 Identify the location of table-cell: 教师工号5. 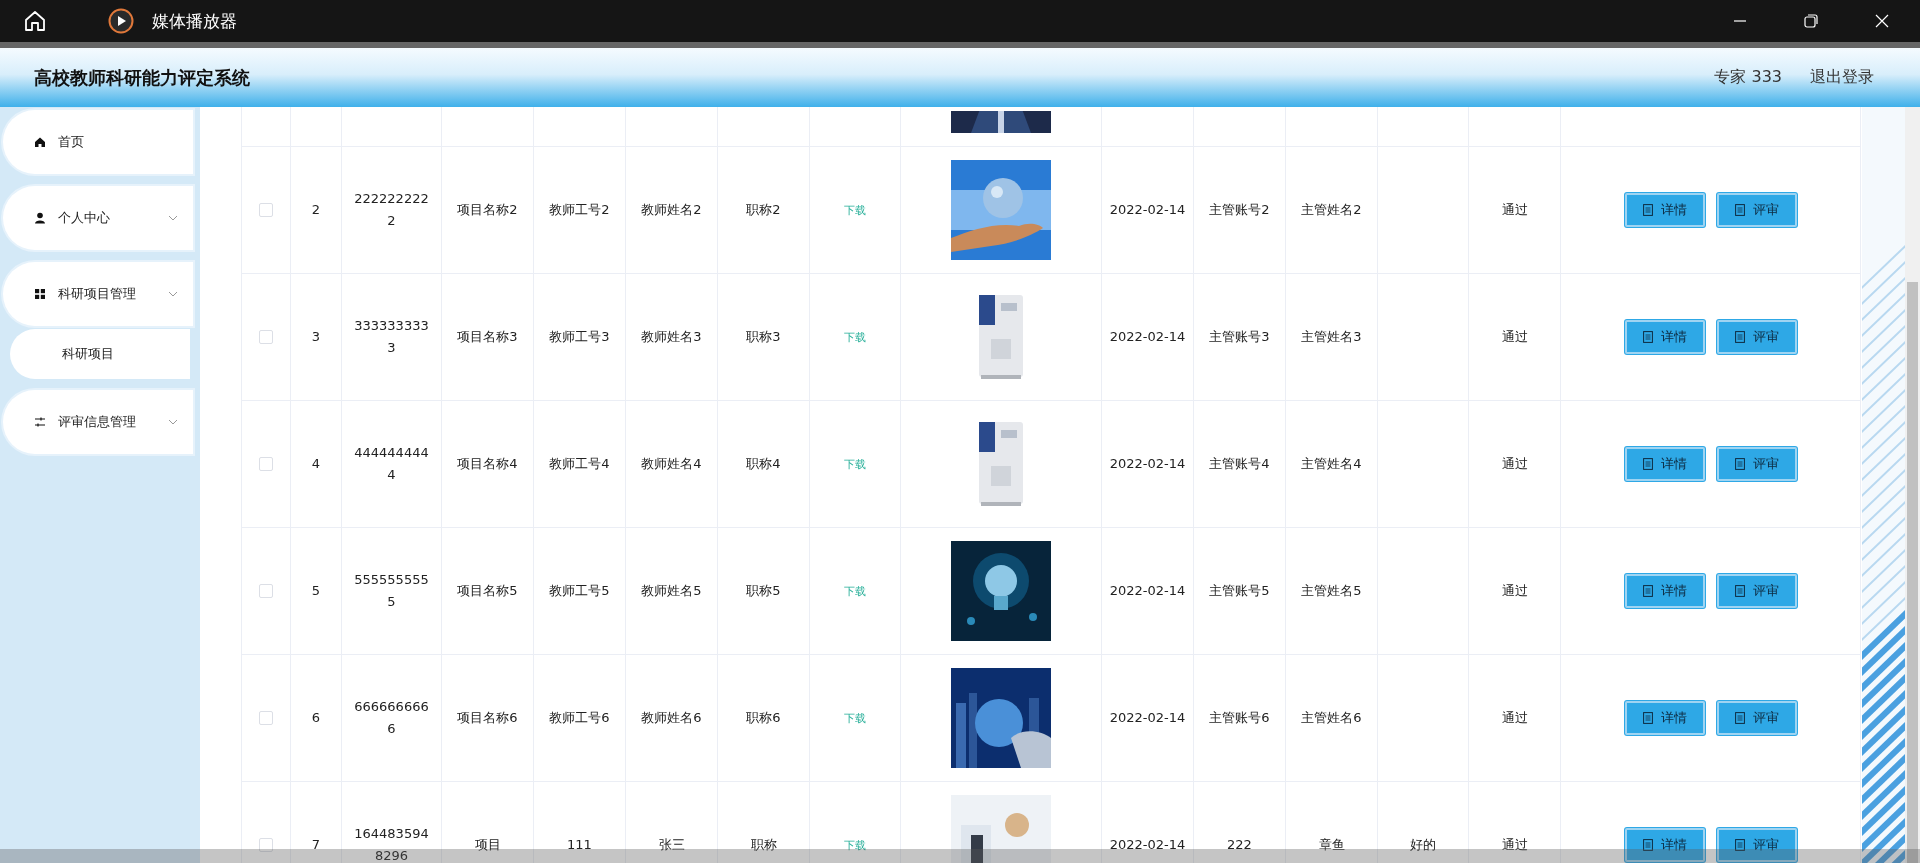
(580, 591).